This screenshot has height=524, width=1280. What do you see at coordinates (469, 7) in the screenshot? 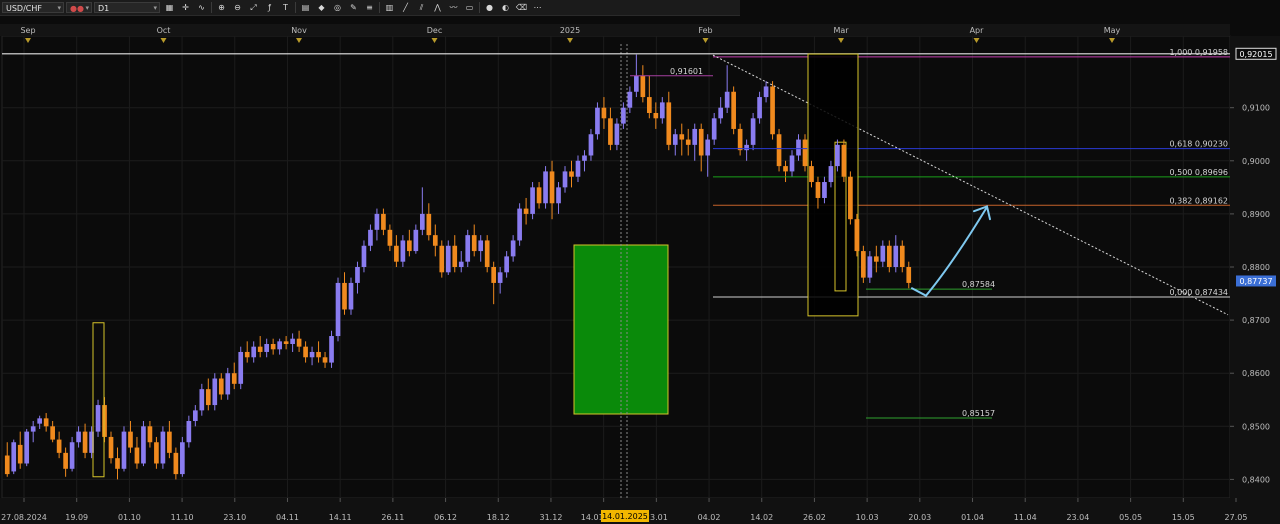
I see `shape-icon: ▭` at bounding box center [469, 7].